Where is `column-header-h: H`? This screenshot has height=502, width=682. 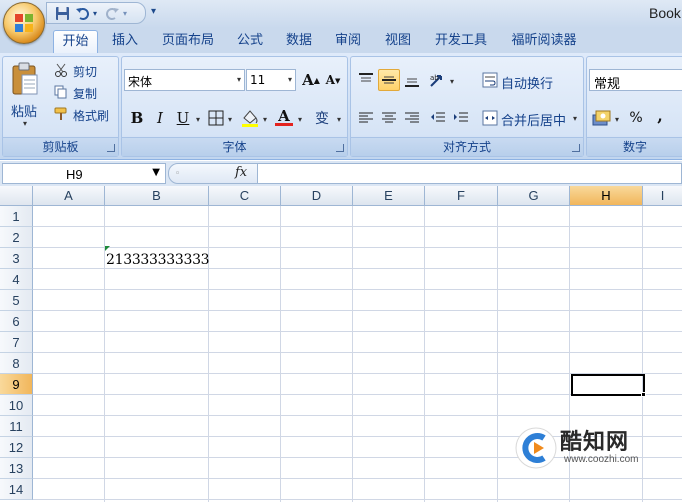
column-header-h: H is located at coordinates (606, 196).